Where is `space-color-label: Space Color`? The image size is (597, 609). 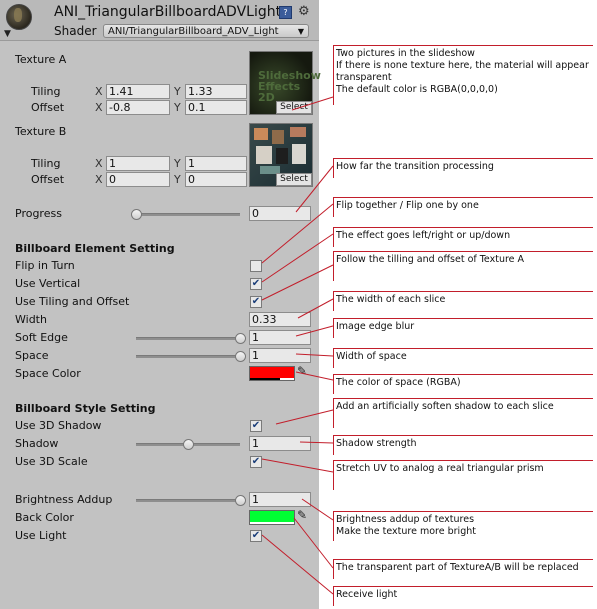 space-color-label: Space Color is located at coordinates (48, 373).